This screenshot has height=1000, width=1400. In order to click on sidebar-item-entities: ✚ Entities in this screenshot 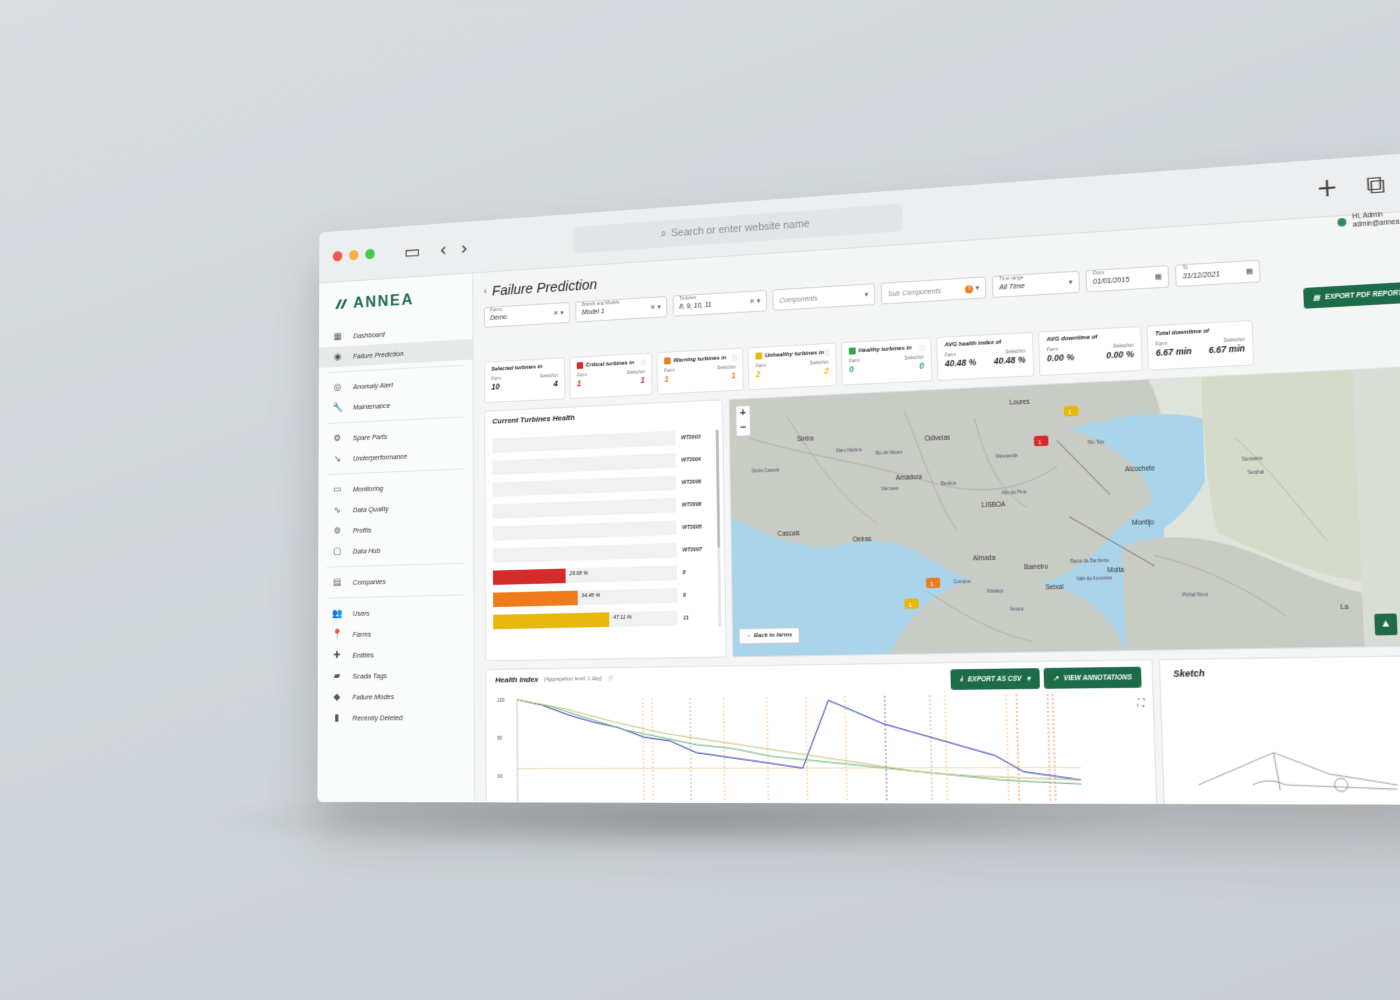, I will do `click(396, 654)`.